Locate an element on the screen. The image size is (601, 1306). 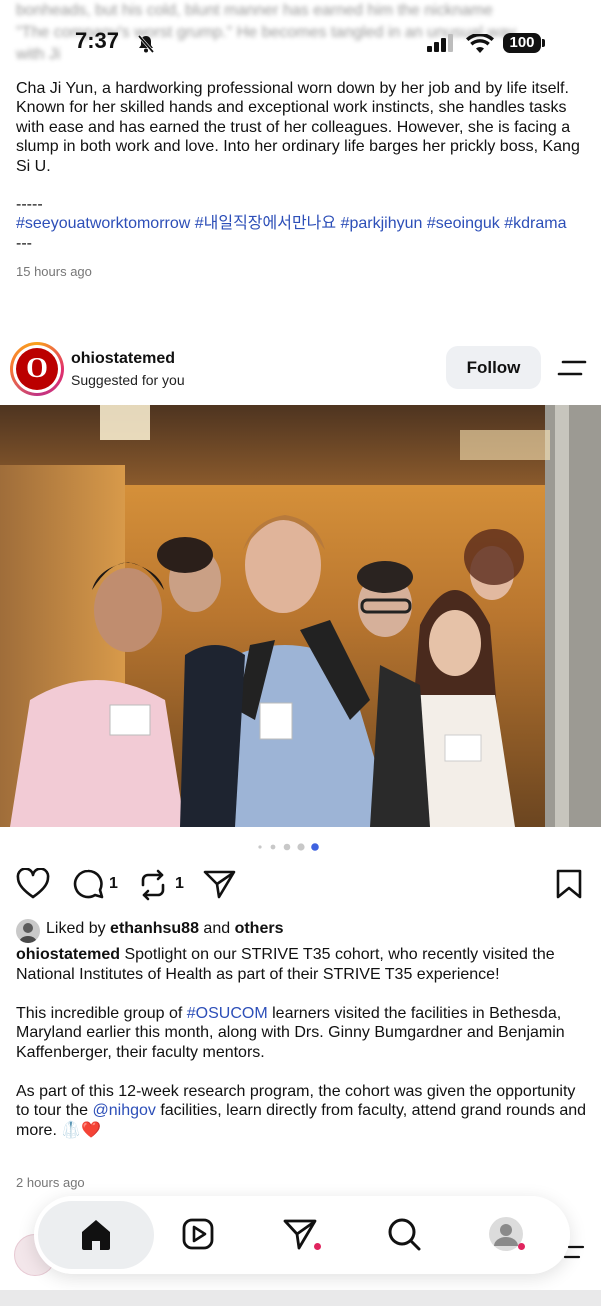
follow-button: Follow is located at coordinates (493, 367).